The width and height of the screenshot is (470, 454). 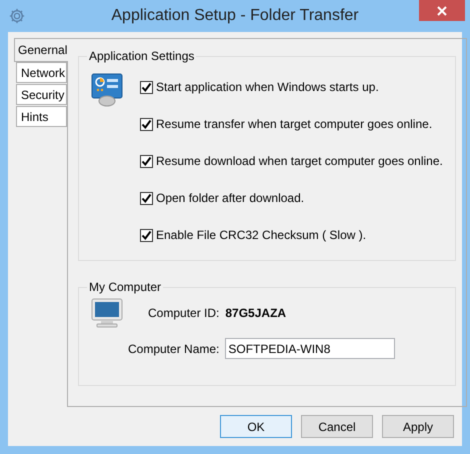 What do you see at coordinates (418, 426) in the screenshot?
I see `dialog-button: Apply` at bounding box center [418, 426].